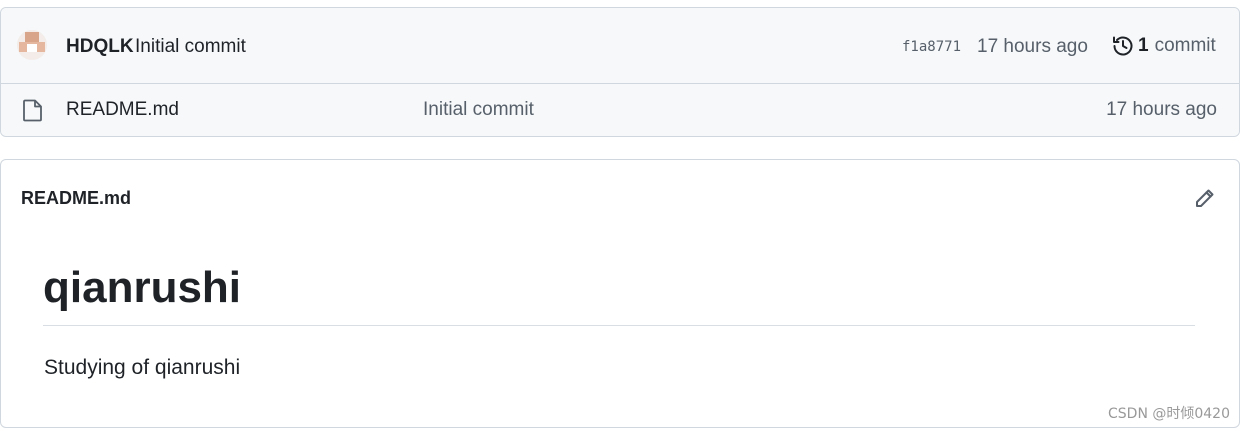 Image resolution: width=1244 pixels, height=431 pixels. What do you see at coordinates (32, 110) in the screenshot?
I see `file-icon` at bounding box center [32, 110].